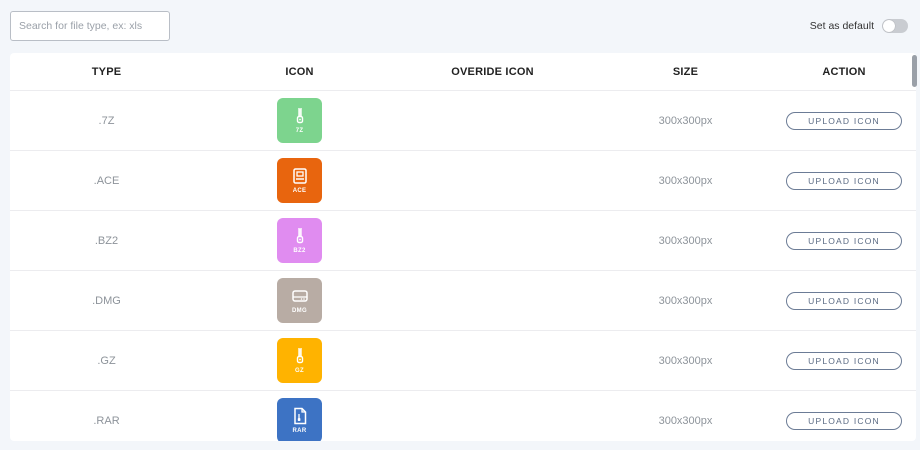 The height and width of the screenshot is (450, 920). What do you see at coordinates (106, 71) in the screenshot?
I see `header-type: TYPE` at bounding box center [106, 71].